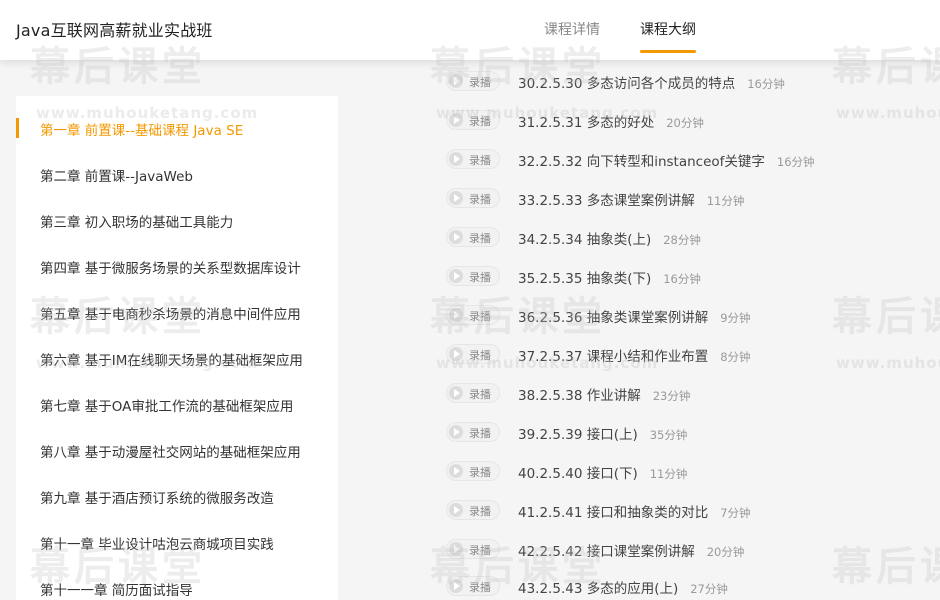 The image size is (940, 600). I want to click on lesson-title: 35.2.5.35 抽象类(下), so click(585, 279).